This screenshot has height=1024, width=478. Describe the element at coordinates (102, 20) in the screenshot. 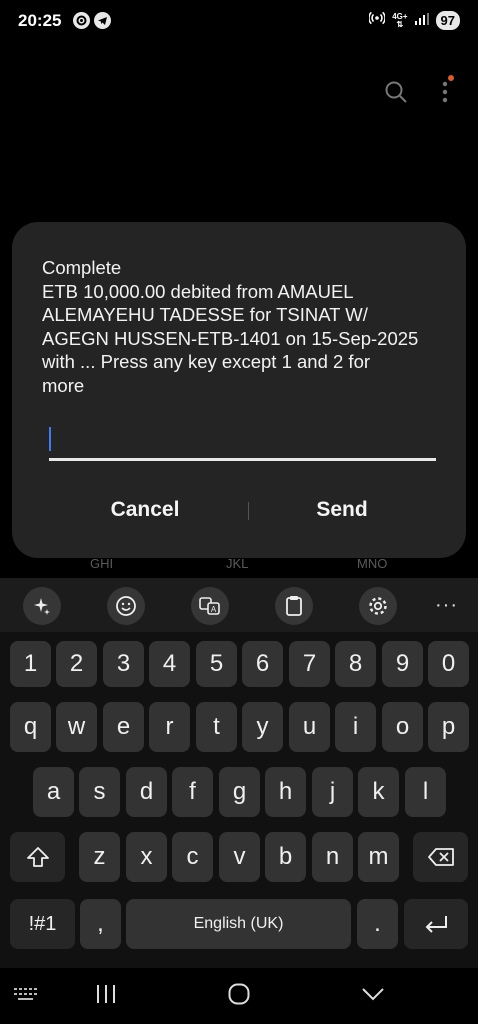

I see `telegram-icon` at that location.